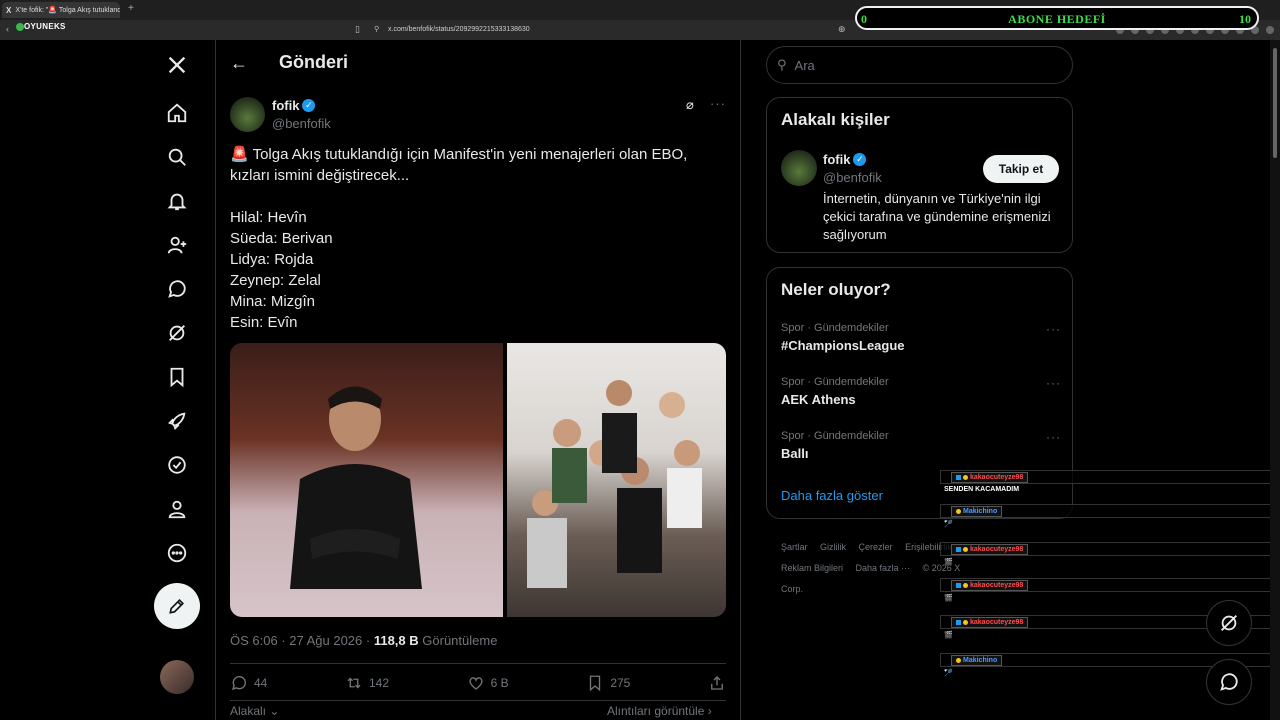 Image resolution: width=1280 pixels, height=720 pixels. I want to click on person-handle: @benfofik, so click(852, 177).